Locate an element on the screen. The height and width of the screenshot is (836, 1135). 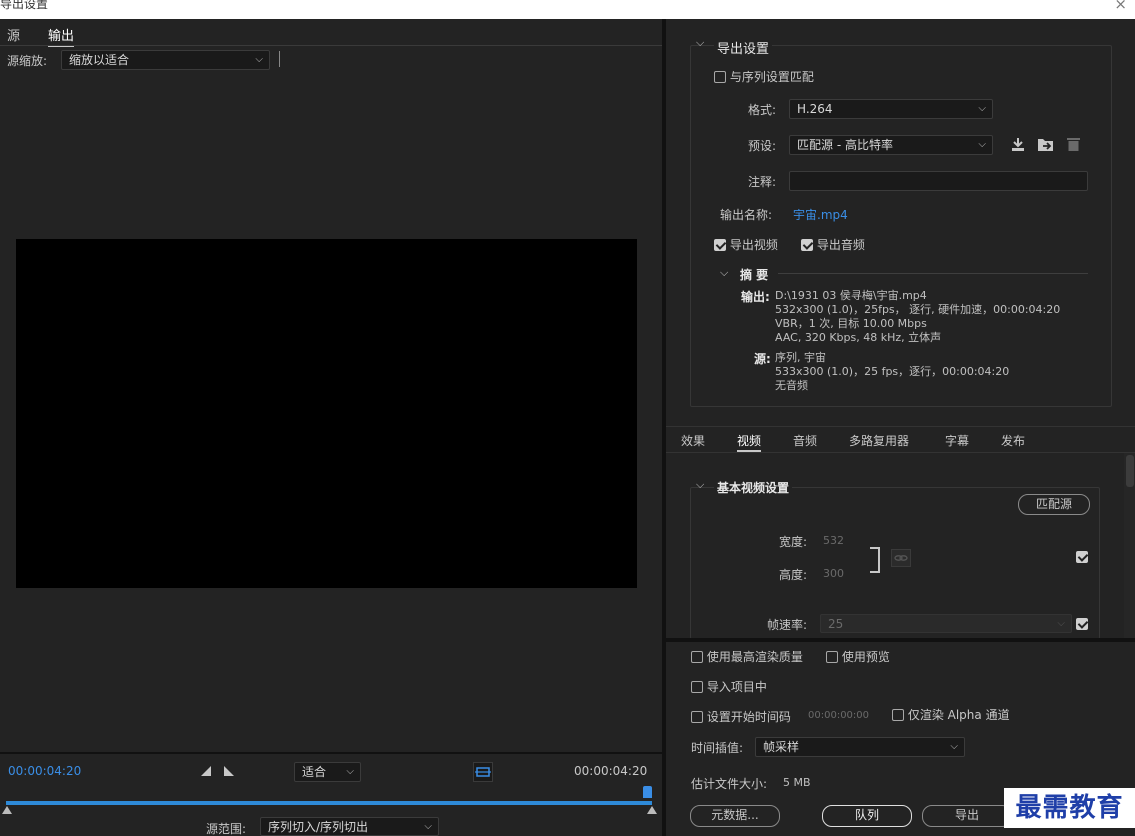
import-into-project-row: 导入项目中 is located at coordinates (729, 686).